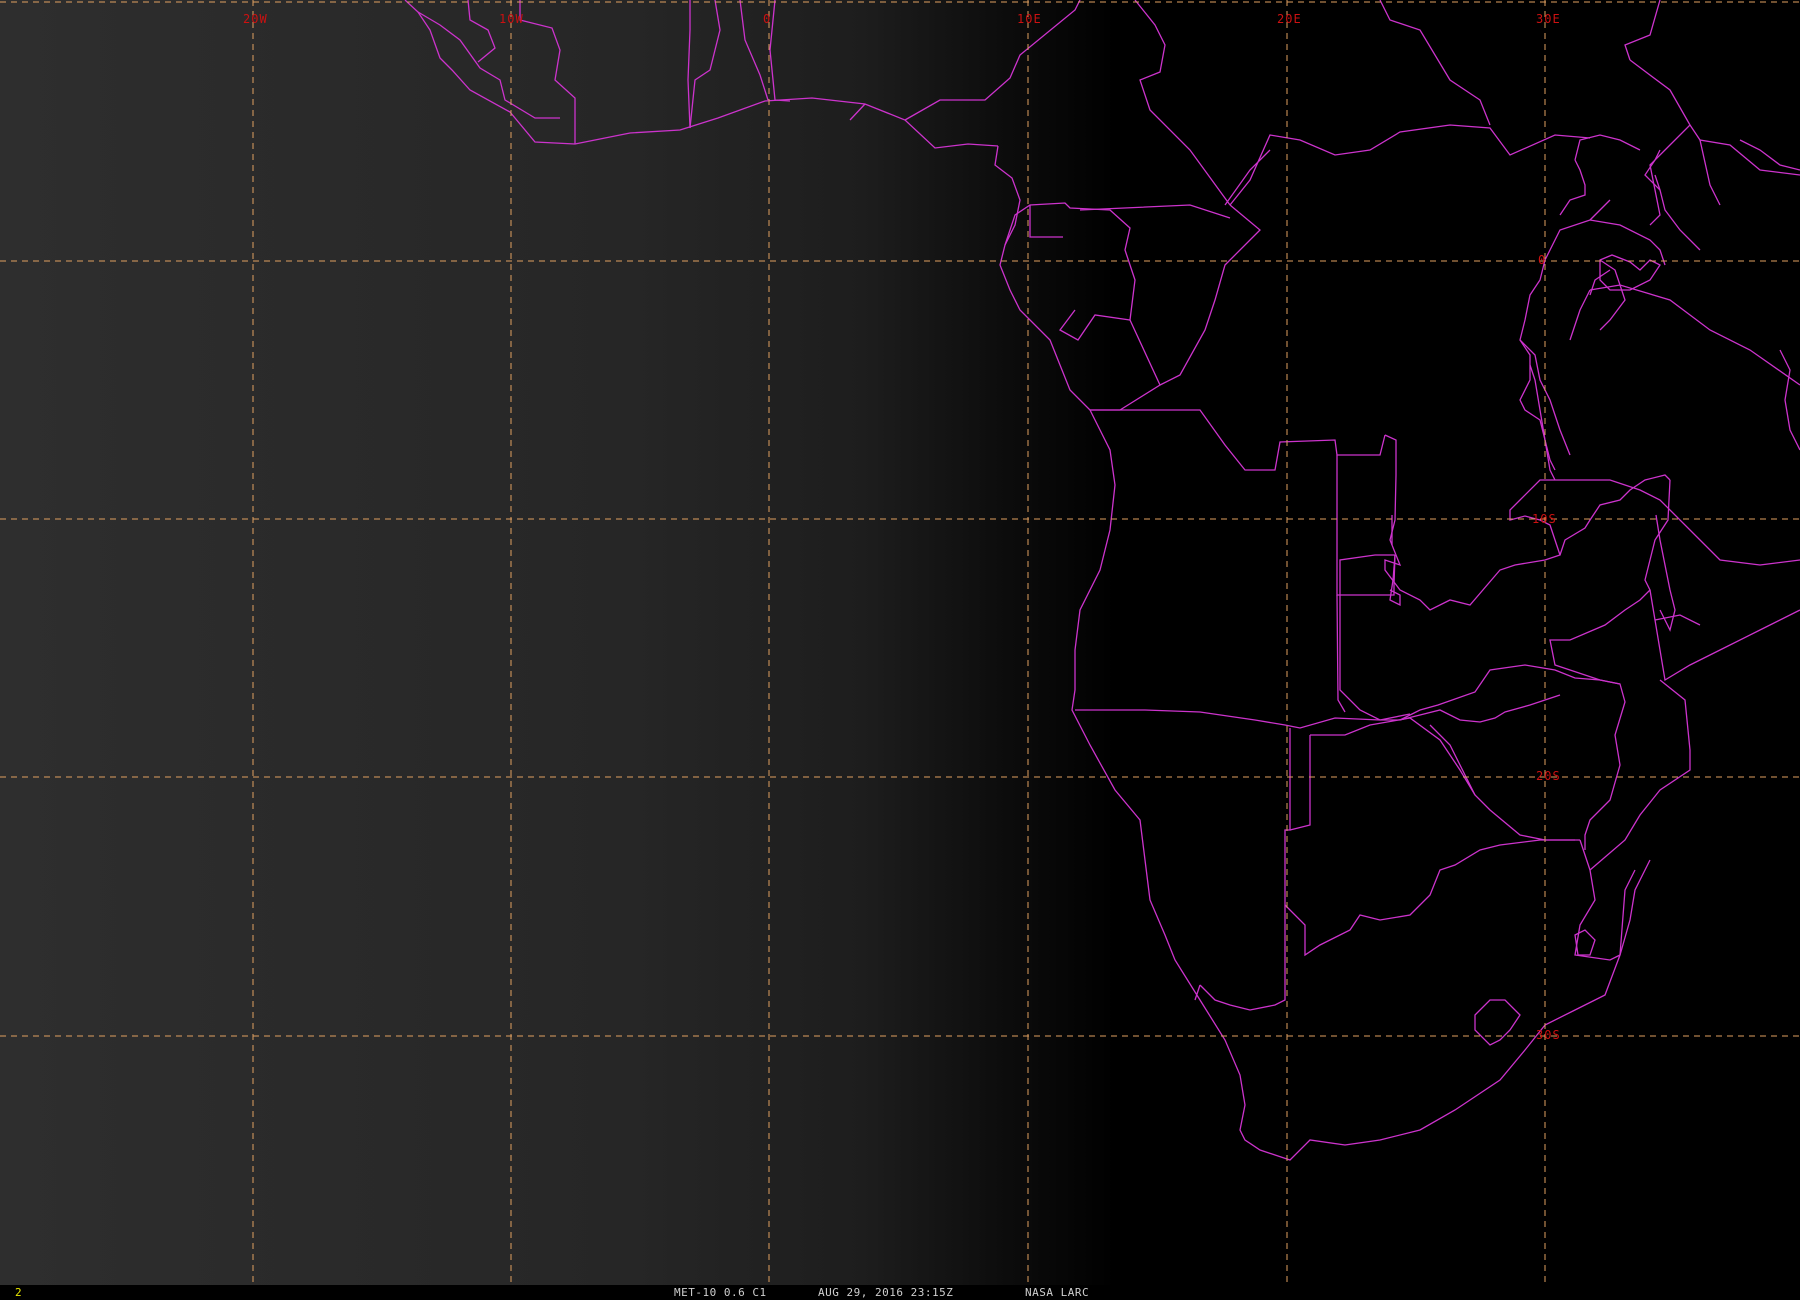  What do you see at coordinates (1029, 19) in the screenshot?
I see `lon-label-10e: 10E` at bounding box center [1029, 19].